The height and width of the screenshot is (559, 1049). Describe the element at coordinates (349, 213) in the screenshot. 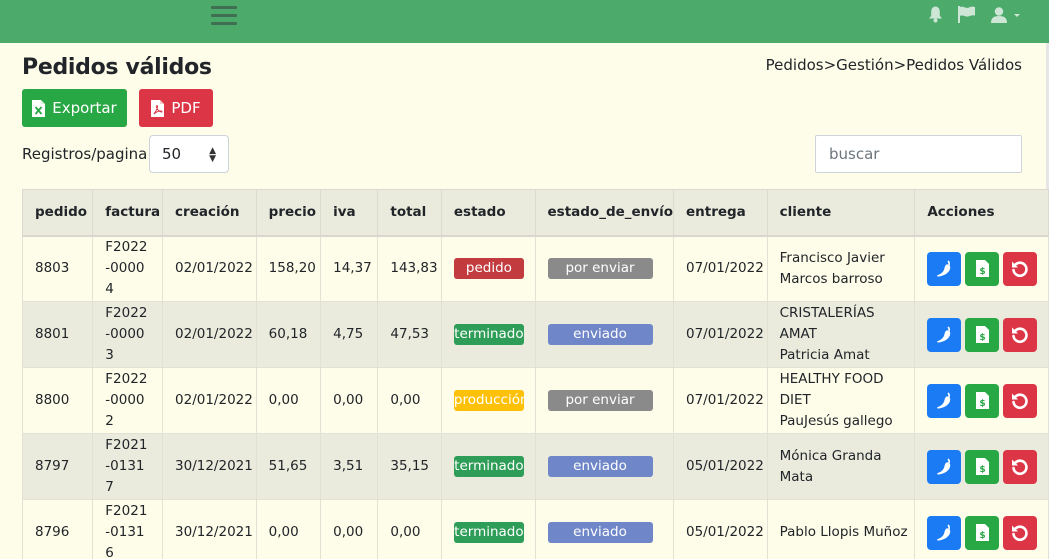

I see `column-header: iva` at that location.